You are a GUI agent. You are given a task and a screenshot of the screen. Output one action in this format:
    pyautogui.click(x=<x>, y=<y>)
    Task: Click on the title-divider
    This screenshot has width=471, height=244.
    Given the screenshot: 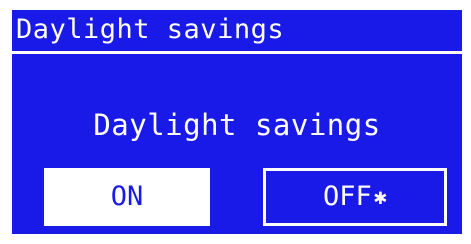 What is the action you would take?
    pyautogui.click(x=237, y=52)
    